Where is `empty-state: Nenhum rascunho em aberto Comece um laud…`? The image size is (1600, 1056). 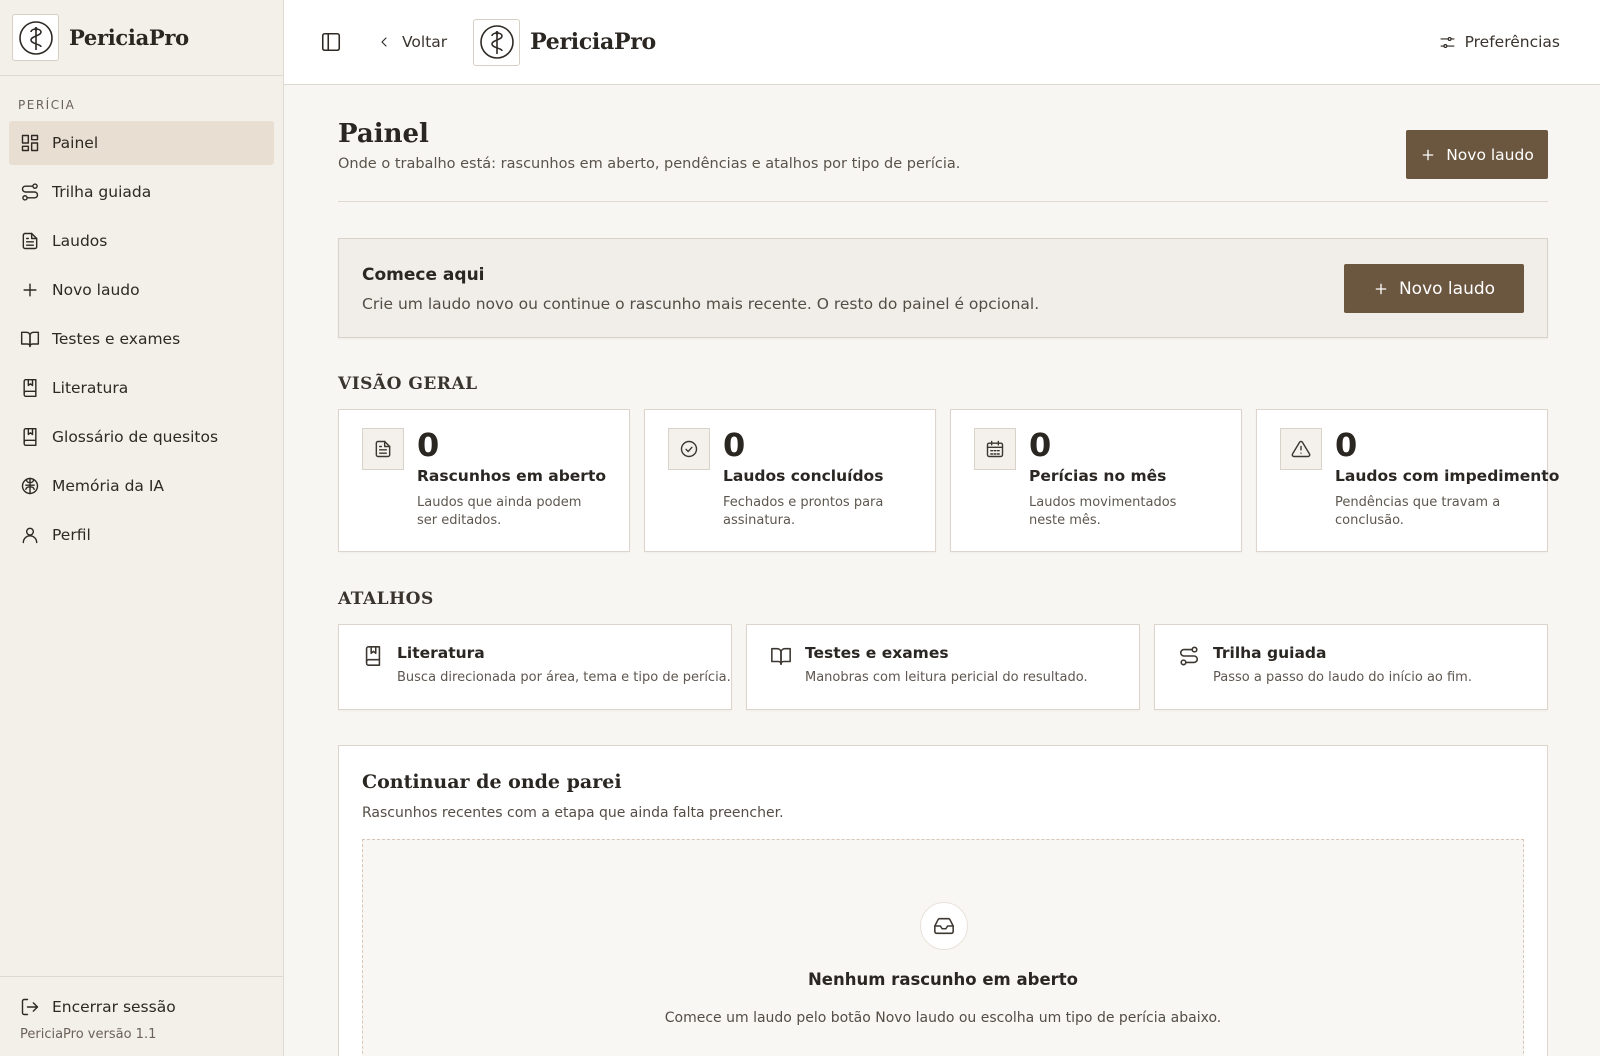 empty-state: Nenhum rascunho em aberto Comece um laud… is located at coordinates (943, 947).